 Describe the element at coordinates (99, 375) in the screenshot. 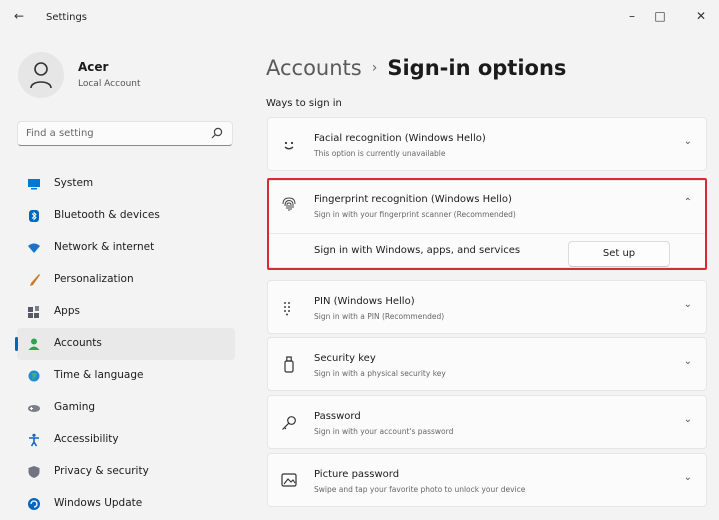

I see `sidebar-item-label: Time & language` at that location.